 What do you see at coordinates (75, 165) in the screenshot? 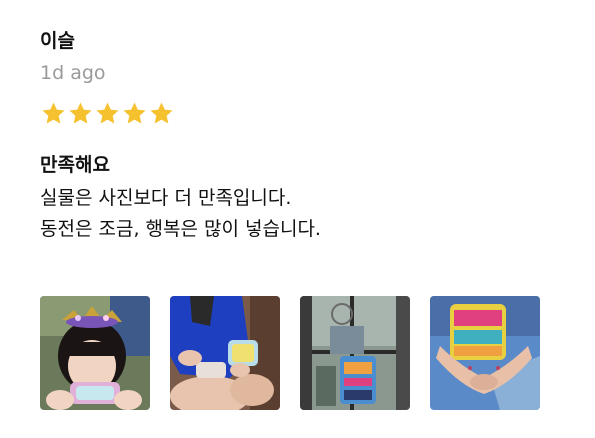
I see `review-title: 만족해요` at bounding box center [75, 165].